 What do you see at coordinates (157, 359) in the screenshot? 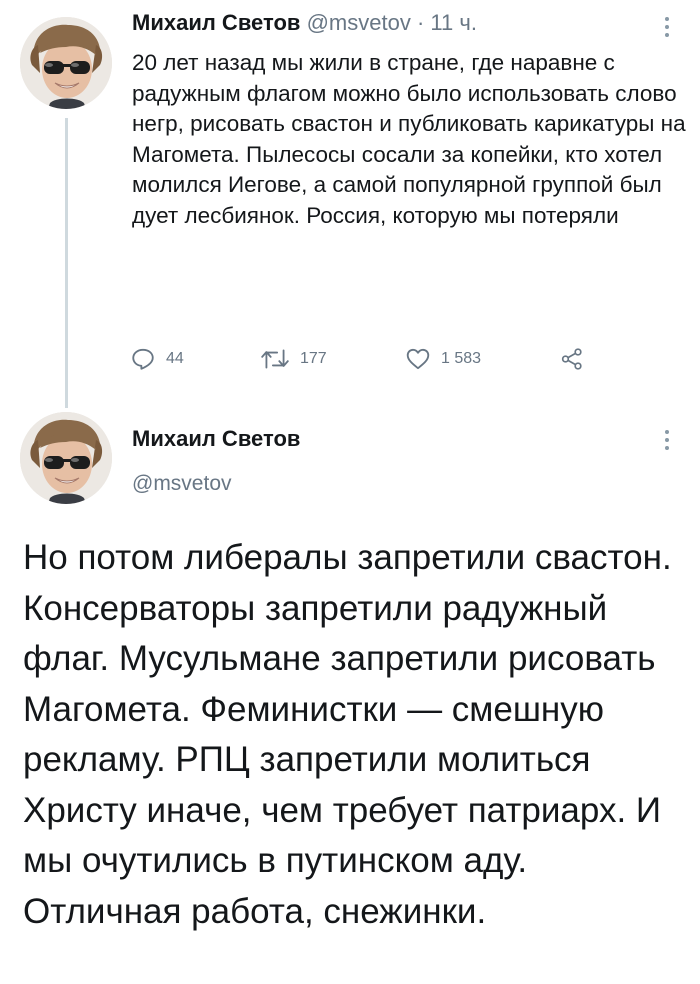
I see `reply-button: 44` at bounding box center [157, 359].